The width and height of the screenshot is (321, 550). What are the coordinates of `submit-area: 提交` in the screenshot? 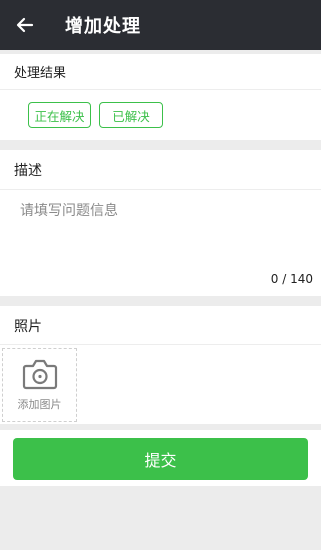 It's located at (160, 458).